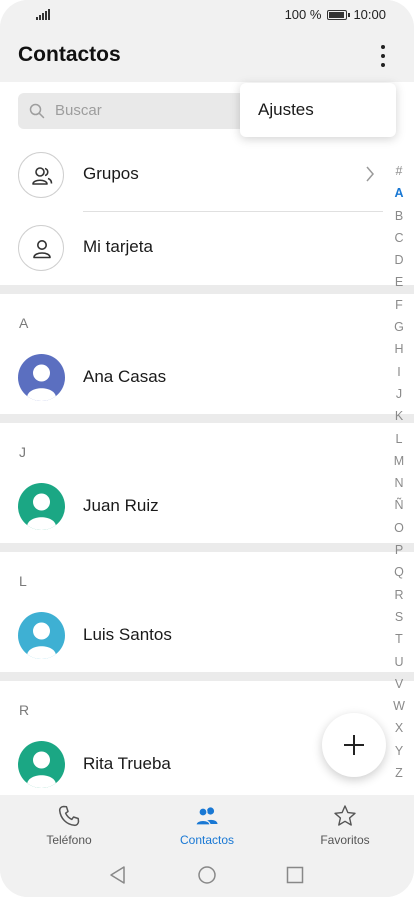 This screenshot has width=414, height=897. What do you see at coordinates (111, 173) in the screenshot?
I see `groups-label: Grupos` at bounding box center [111, 173].